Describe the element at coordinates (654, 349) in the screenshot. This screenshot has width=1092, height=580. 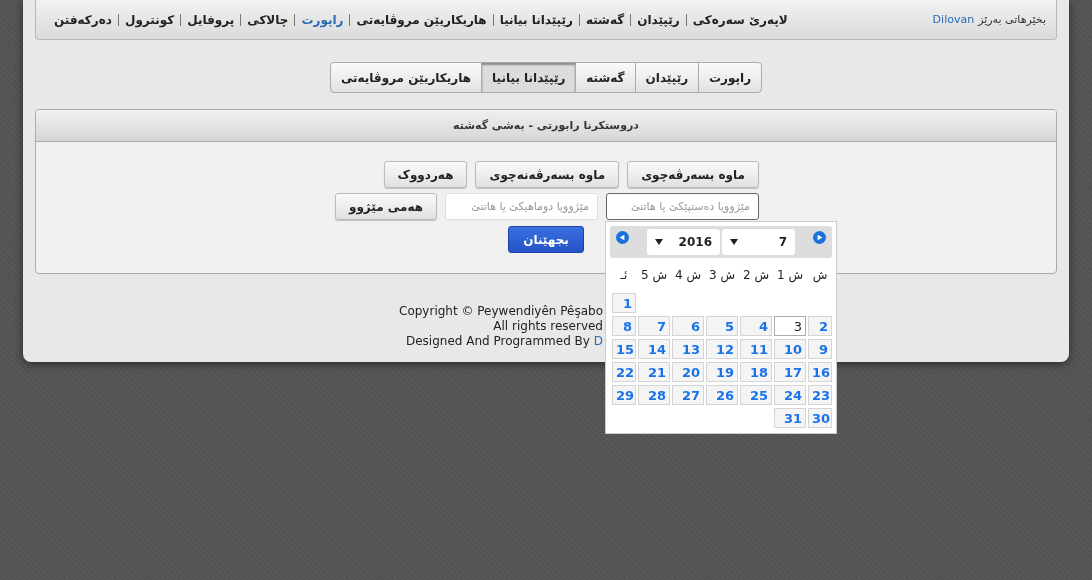
I see `calendar-day: 14` at that location.